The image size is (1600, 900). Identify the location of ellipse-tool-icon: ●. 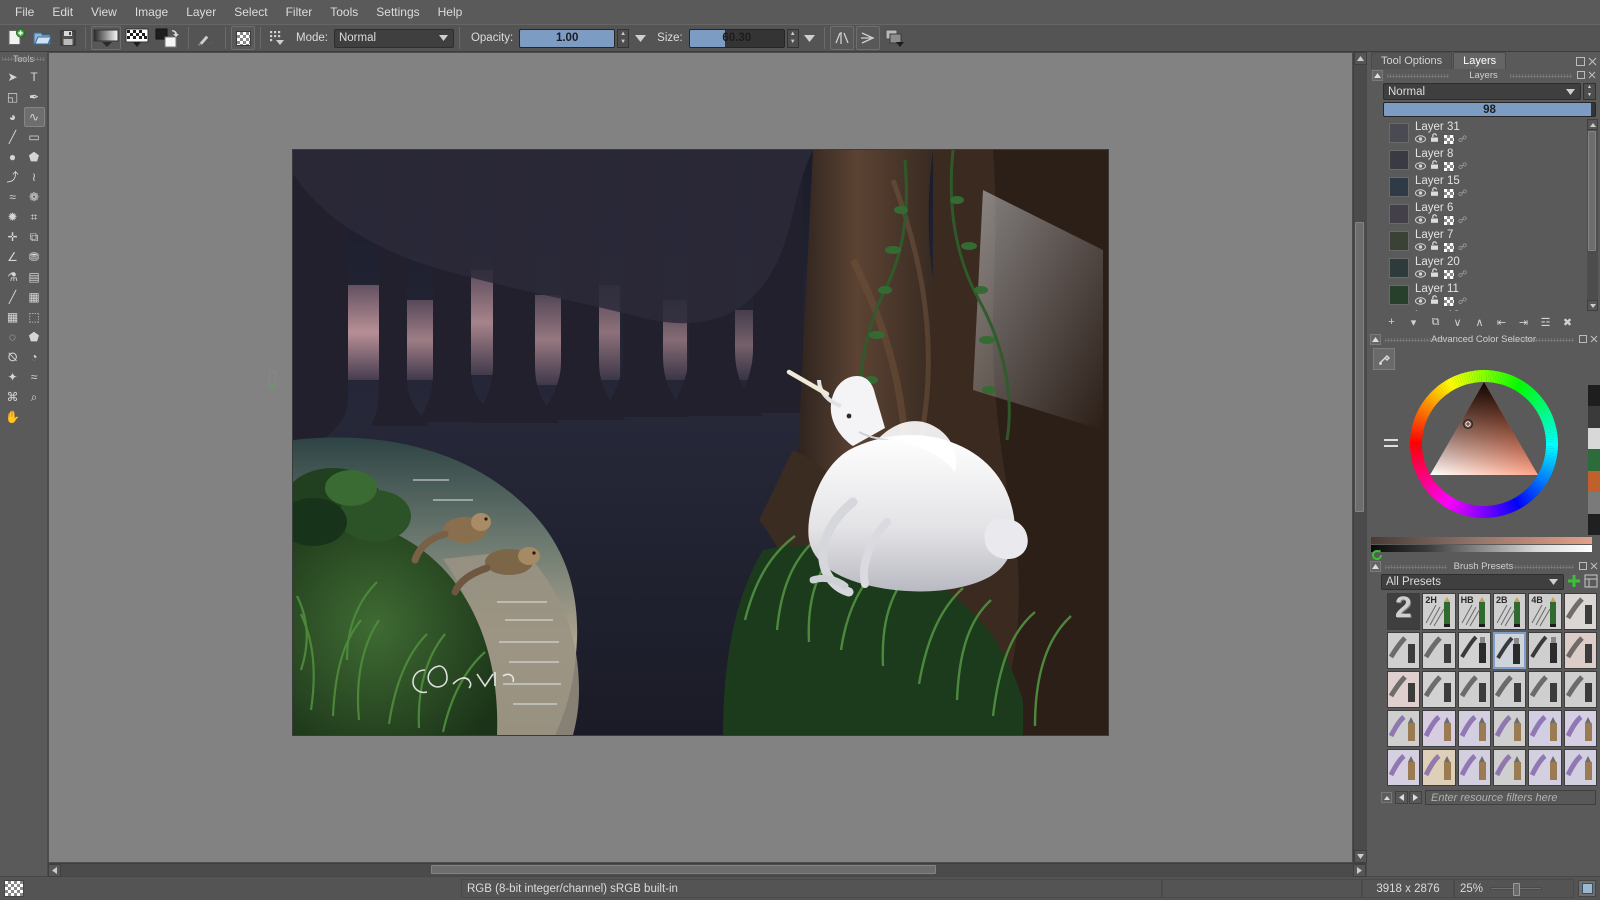
(12, 157).